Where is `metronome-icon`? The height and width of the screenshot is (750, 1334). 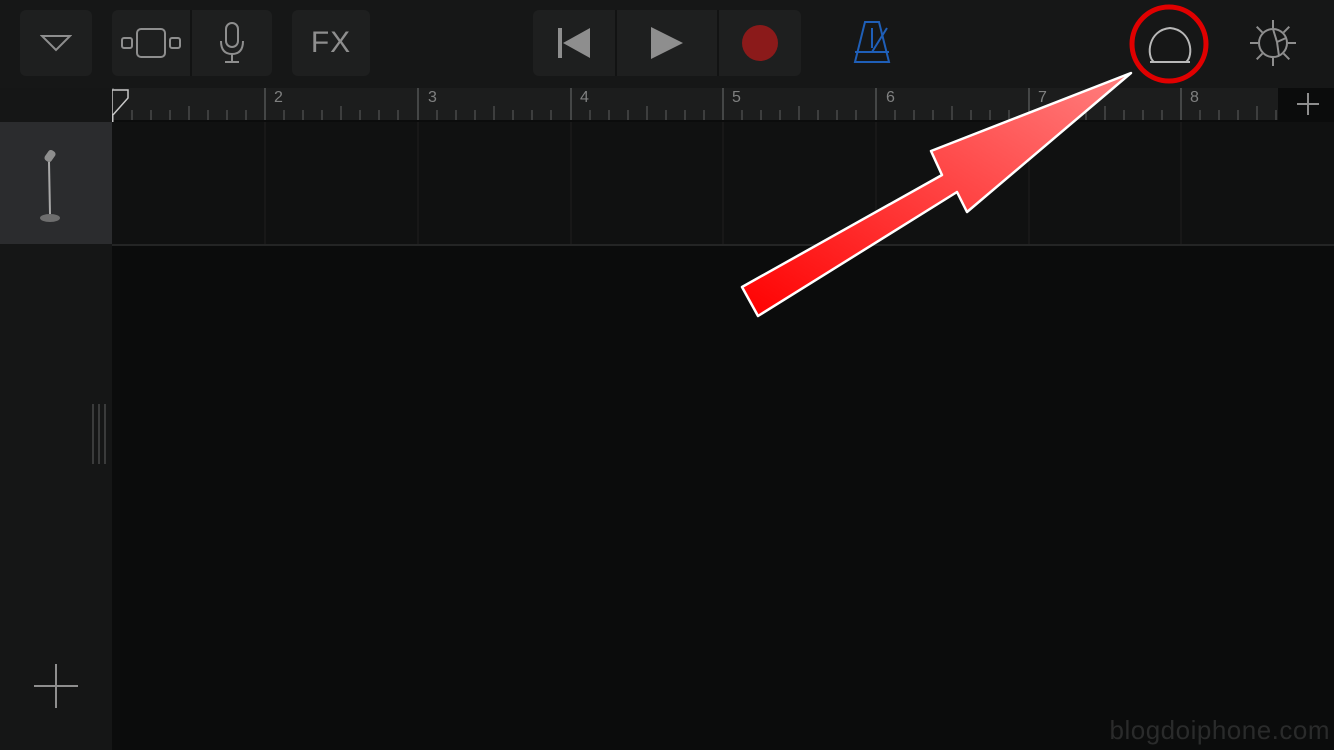 metronome-icon is located at coordinates (872, 42).